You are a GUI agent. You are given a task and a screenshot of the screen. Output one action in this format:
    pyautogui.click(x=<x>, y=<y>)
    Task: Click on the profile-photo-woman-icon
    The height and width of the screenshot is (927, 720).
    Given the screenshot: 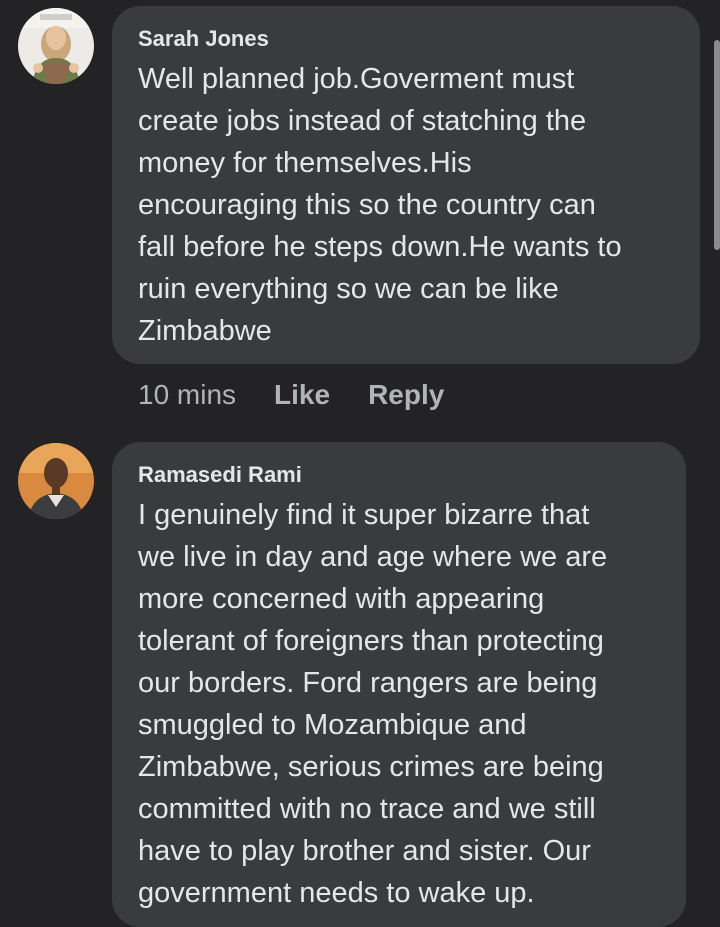 What is the action you would take?
    pyautogui.click(x=56, y=46)
    